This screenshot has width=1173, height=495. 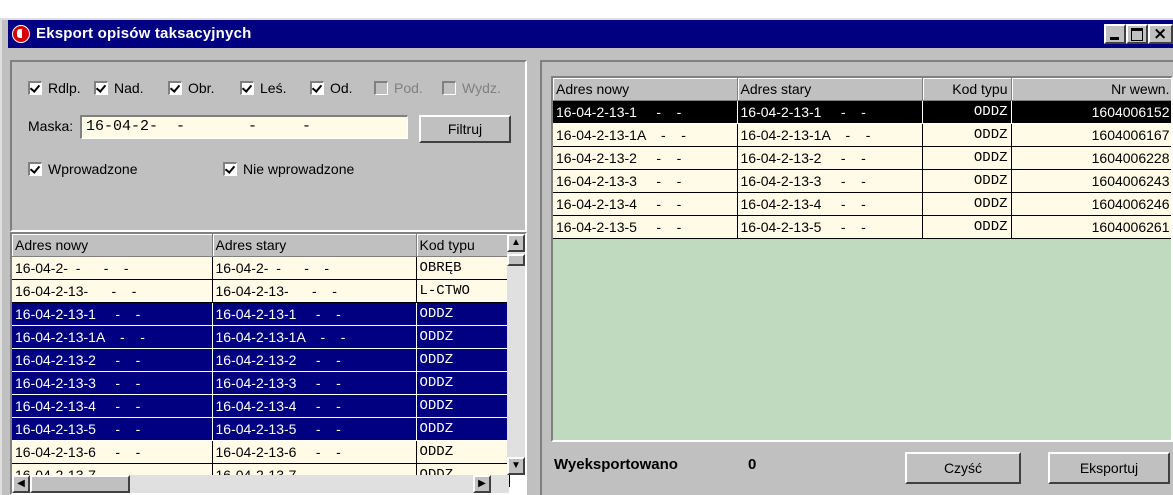 I want to click on export-button: Eksportuj, so click(x=1109, y=468).